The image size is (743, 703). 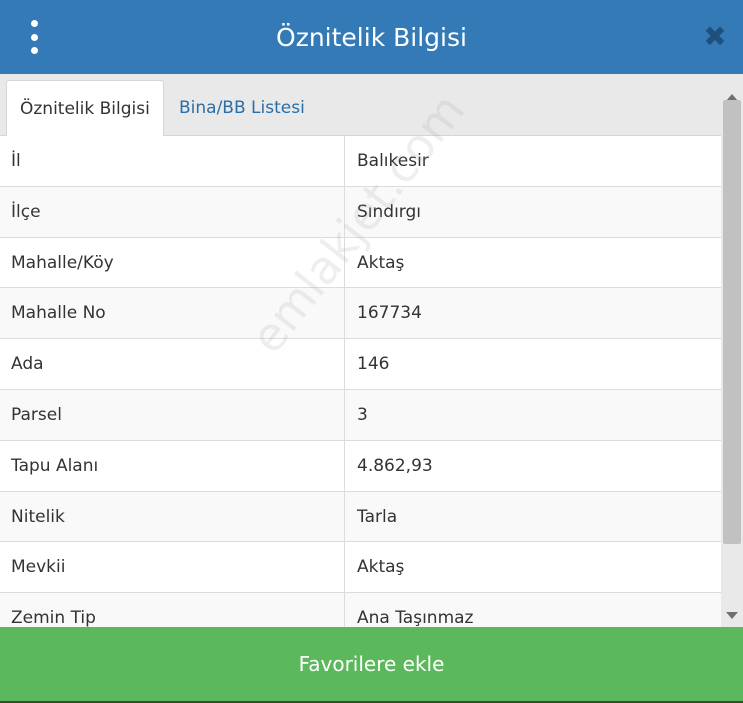 What do you see at coordinates (373, 364) in the screenshot?
I see `attribute-value: 146` at bounding box center [373, 364].